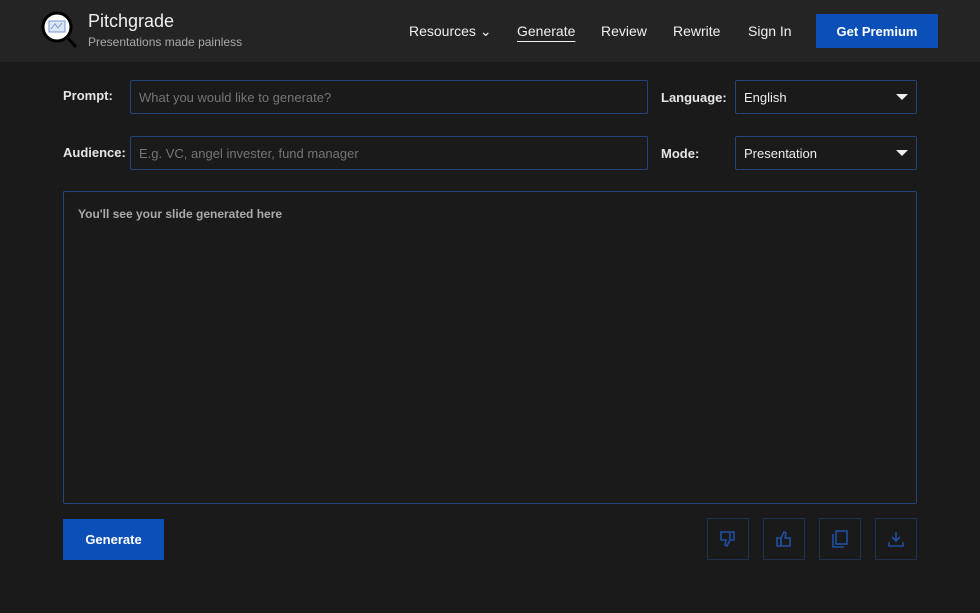  Describe the element at coordinates (131, 21) in the screenshot. I see `brand-name: Pitchgrade` at that location.